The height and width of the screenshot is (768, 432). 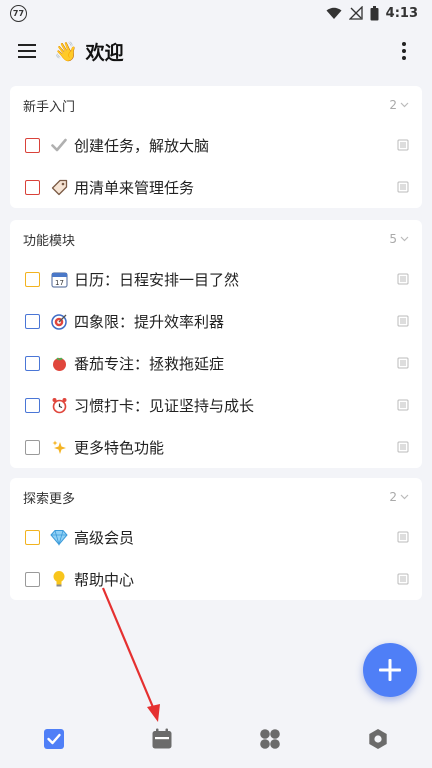 I want to click on calendar-emoji-icon: 17, so click(x=59, y=279).